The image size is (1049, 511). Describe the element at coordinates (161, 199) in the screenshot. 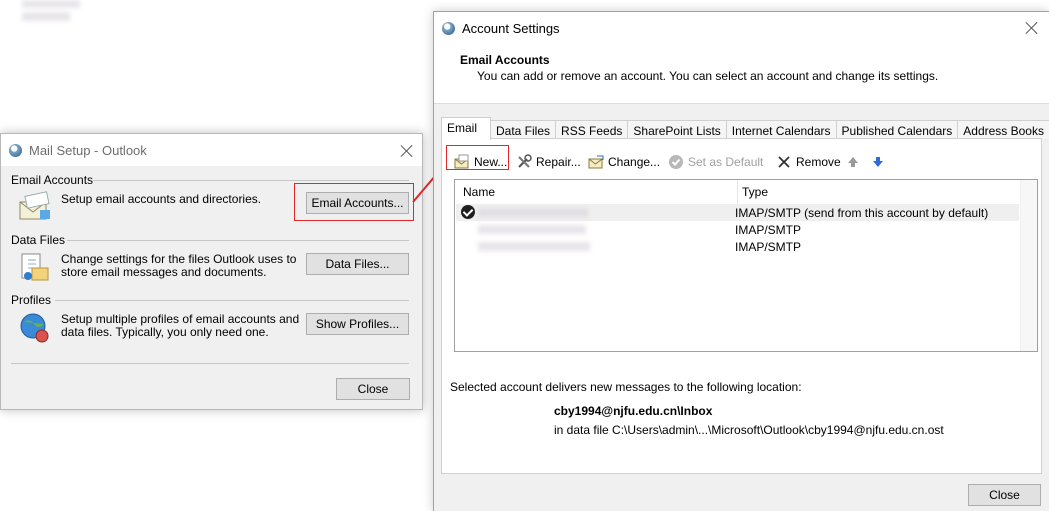

I see `email-accounts-description: Setup email accounts and directories.` at that location.